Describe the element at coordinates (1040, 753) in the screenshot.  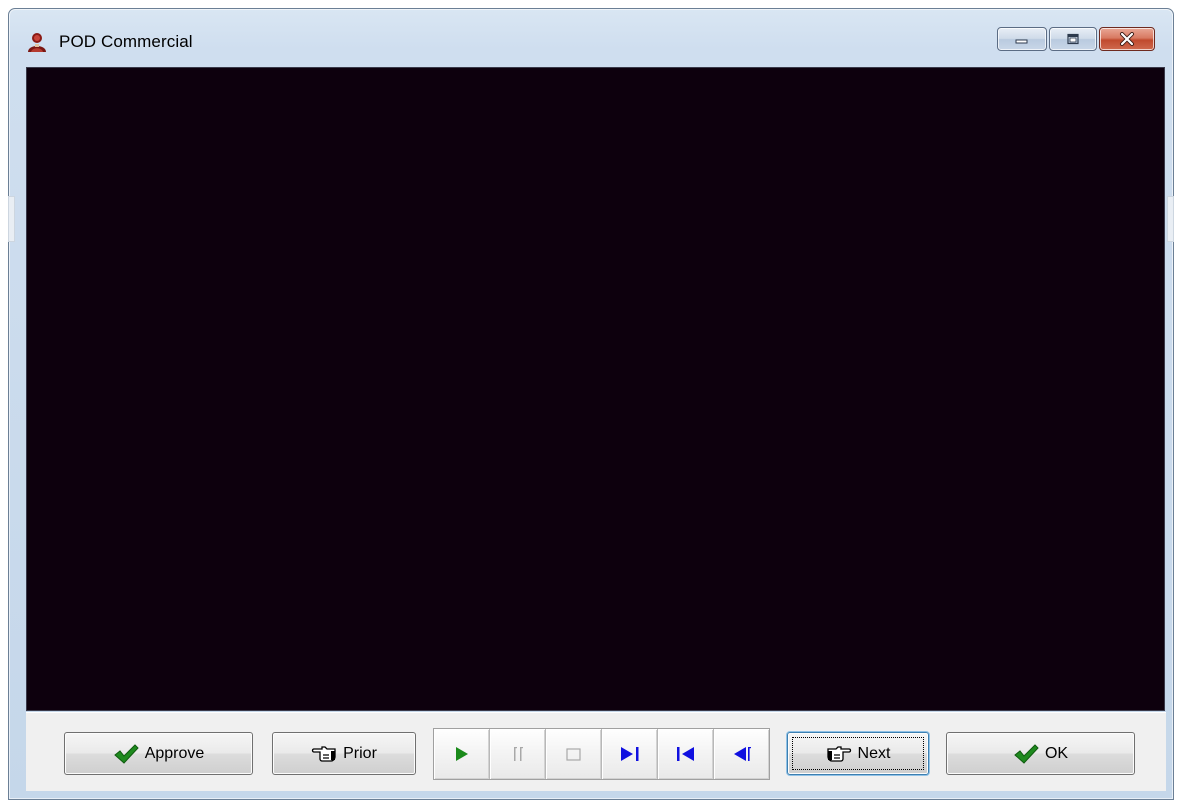
I see `ok-button: OK` at that location.